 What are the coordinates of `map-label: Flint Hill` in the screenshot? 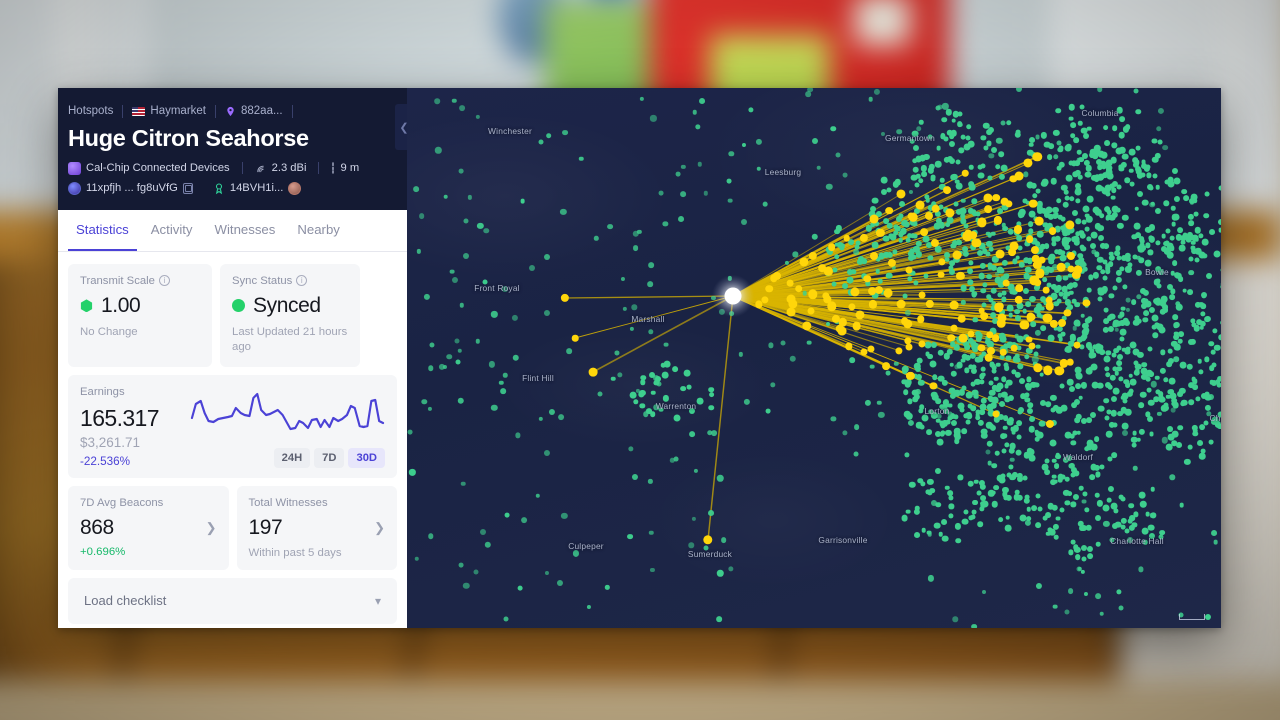 It's located at (538, 378).